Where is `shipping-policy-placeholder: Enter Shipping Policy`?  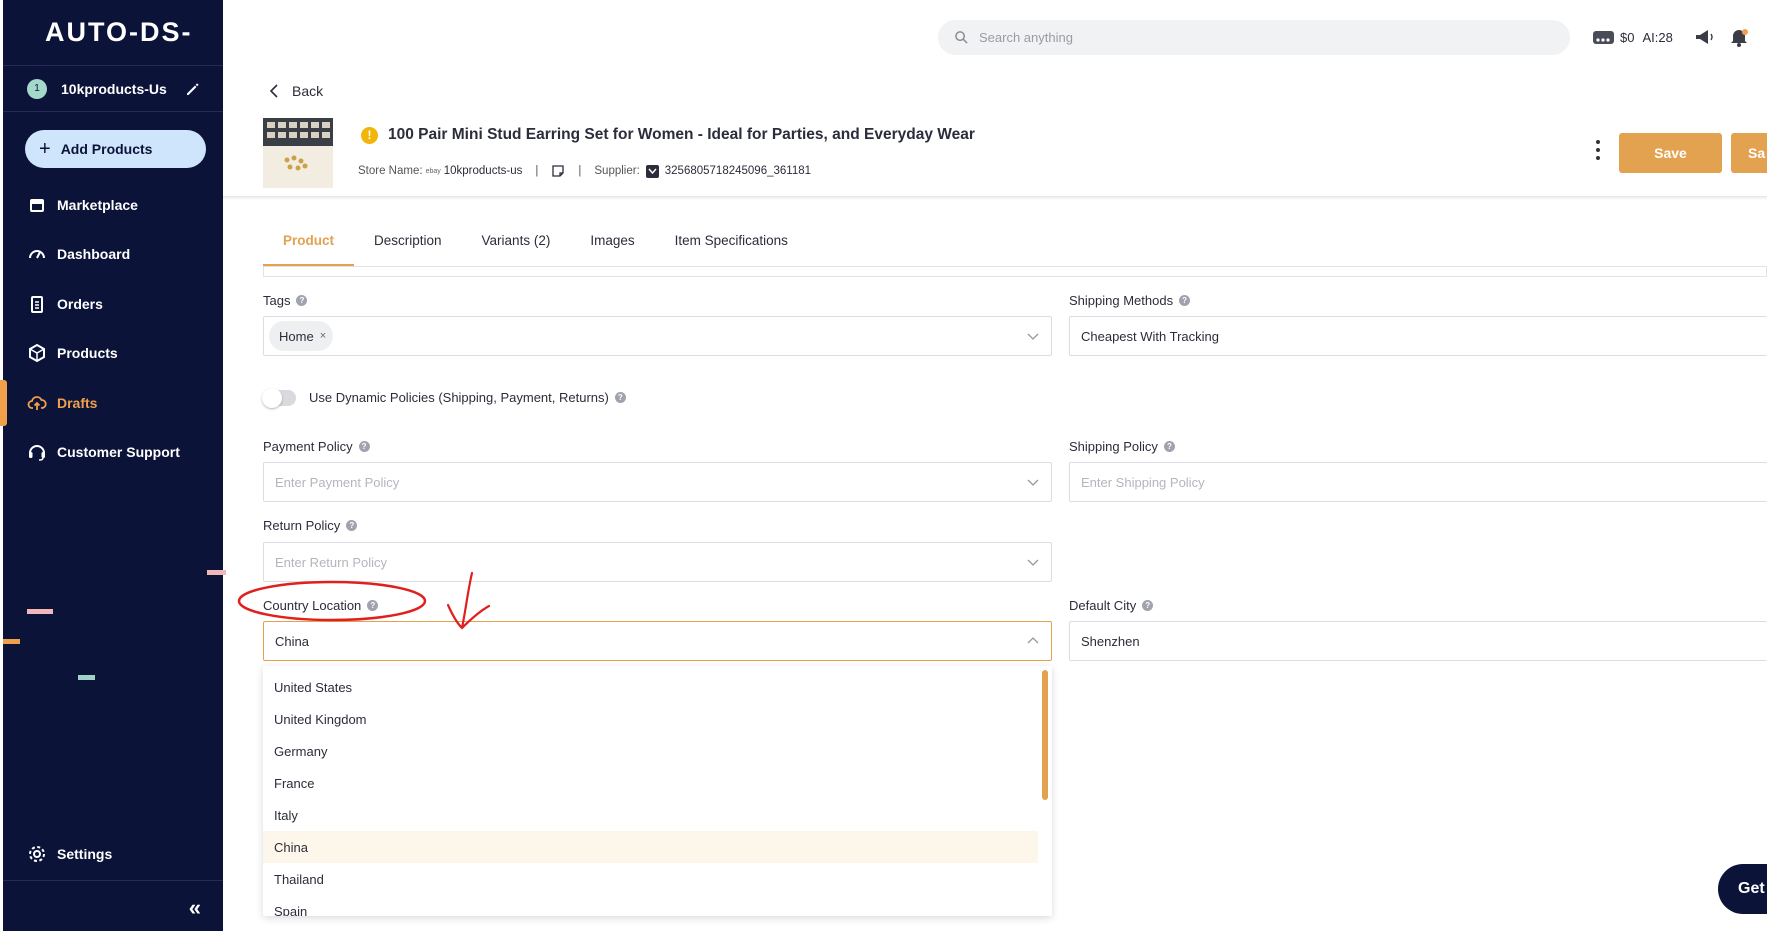 shipping-policy-placeholder: Enter Shipping Policy is located at coordinates (1143, 482).